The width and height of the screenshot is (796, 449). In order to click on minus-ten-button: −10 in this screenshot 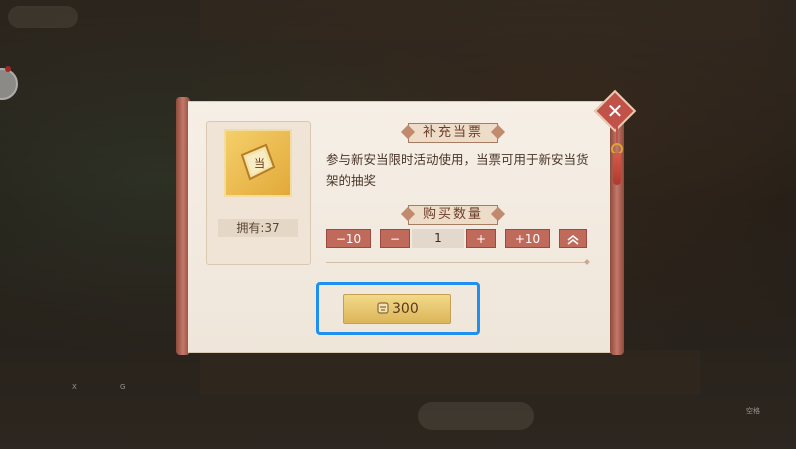, I will do `click(348, 238)`.